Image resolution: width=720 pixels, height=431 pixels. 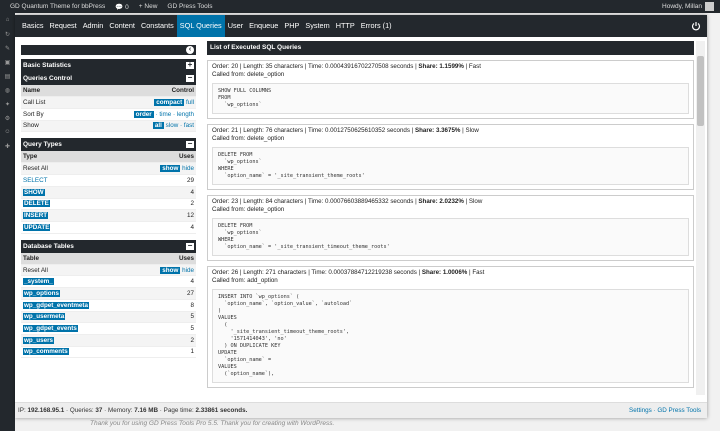 What do you see at coordinates (190, 102) in the screenshot?
I see `control-other-options: full` at bounding box center [190, 102].